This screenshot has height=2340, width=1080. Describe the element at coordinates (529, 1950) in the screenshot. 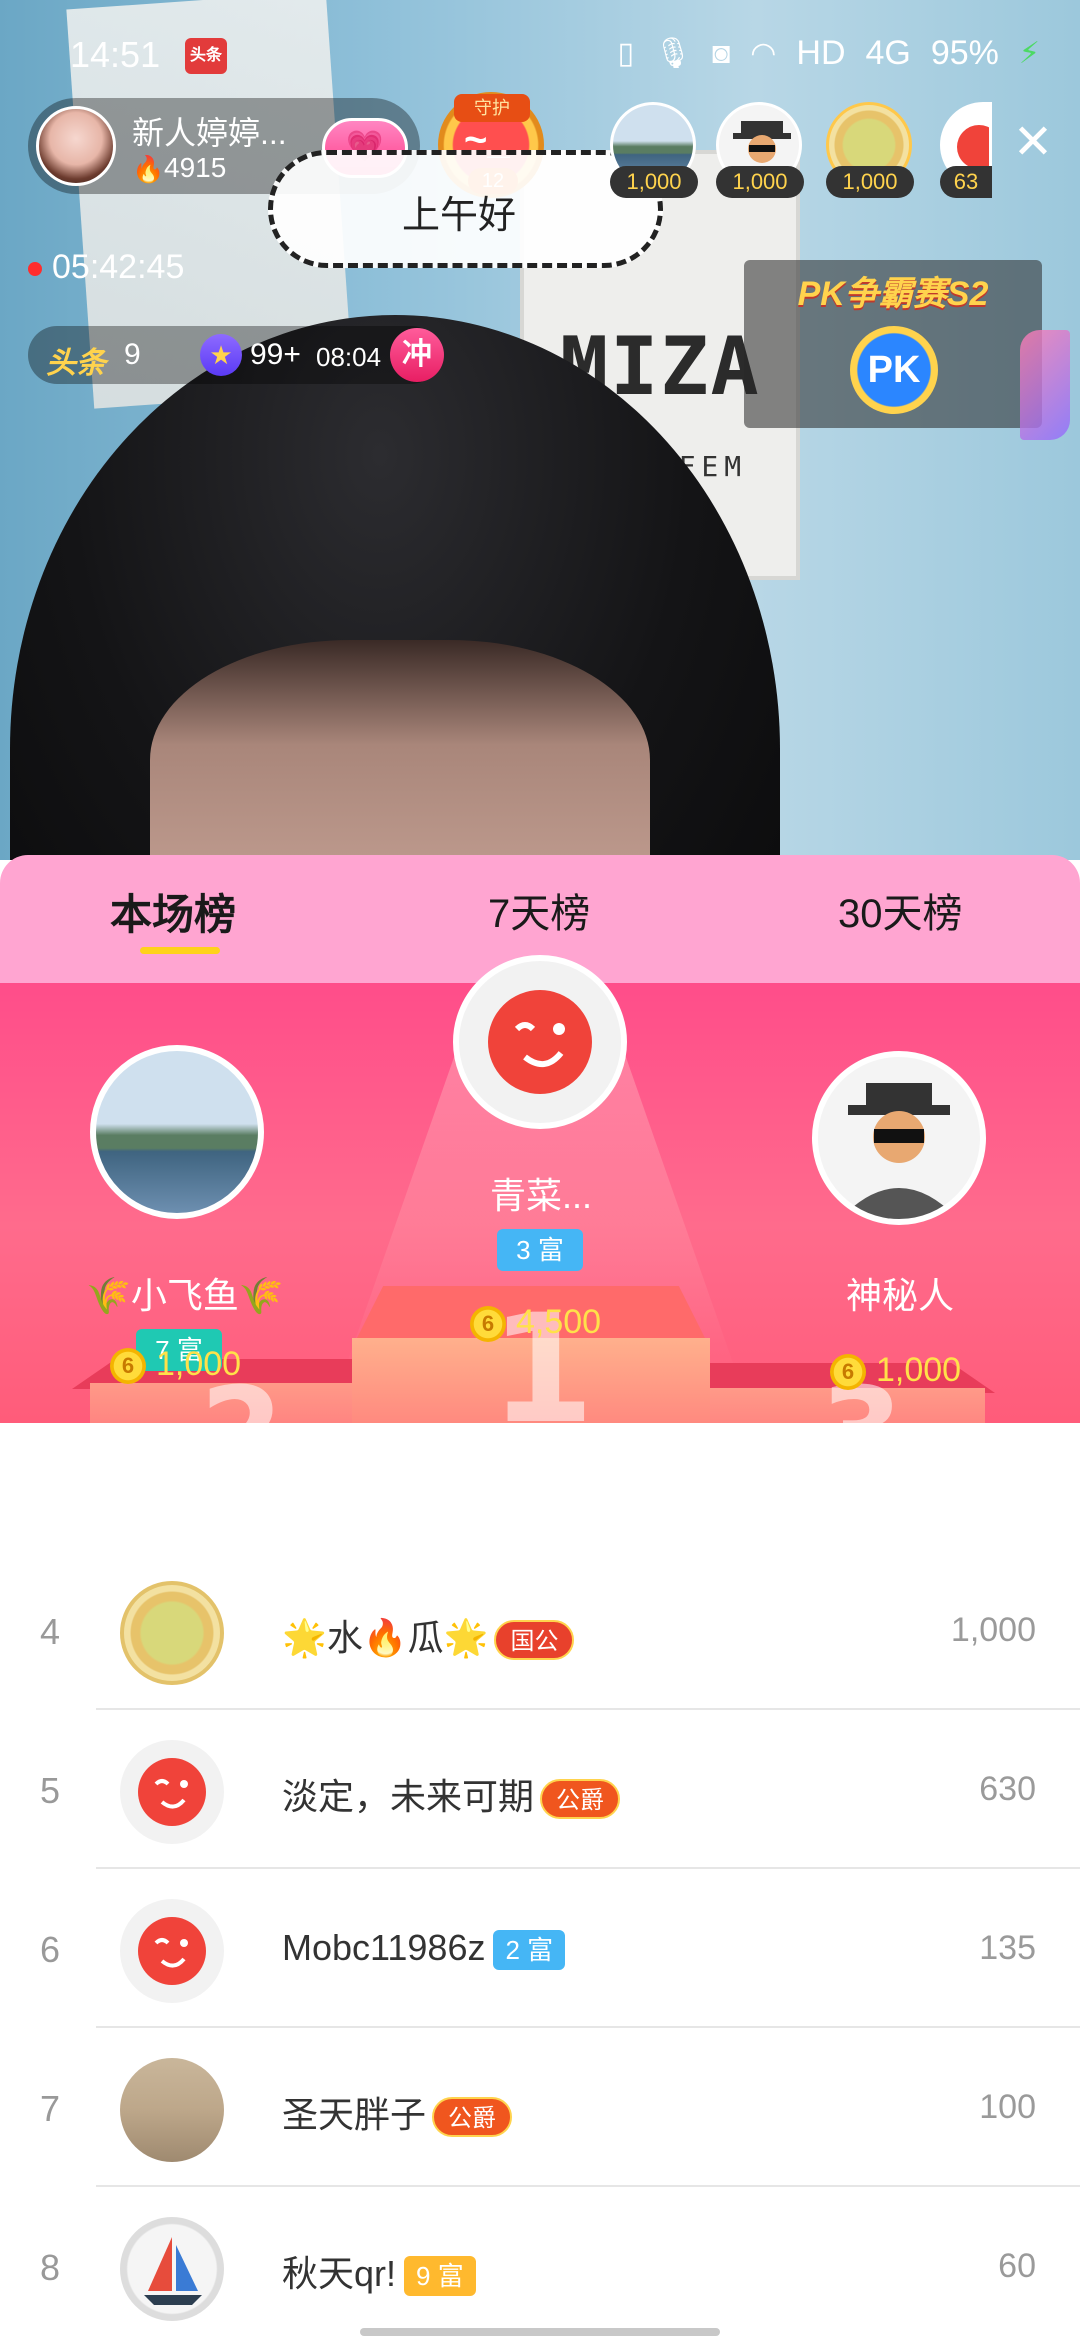

I see `wealth-badge: 2 富` at that location.